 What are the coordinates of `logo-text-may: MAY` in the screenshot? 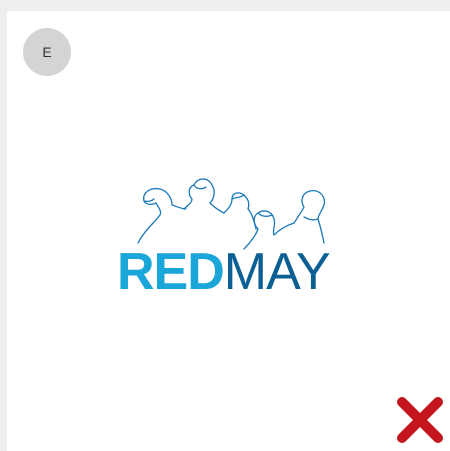 It's located at (277, 272).